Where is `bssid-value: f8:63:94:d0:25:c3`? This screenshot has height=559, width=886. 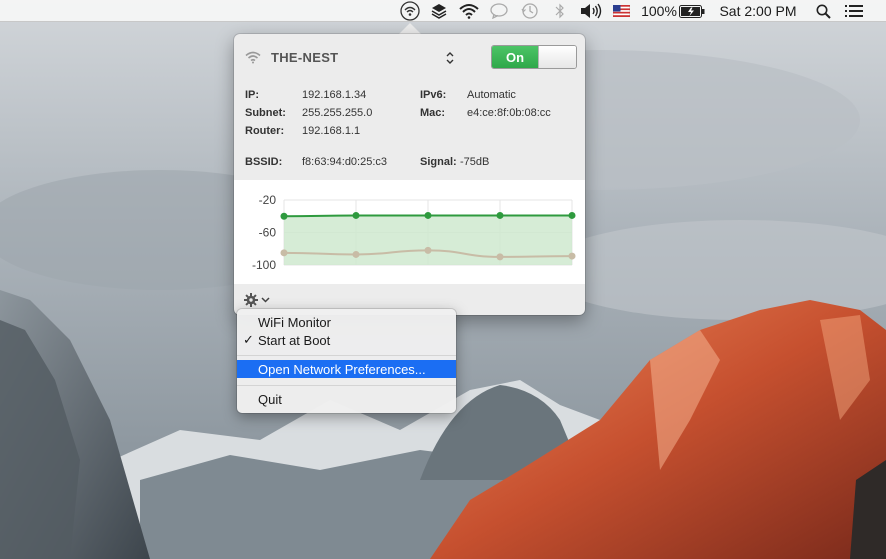
bssid-value: f8:63:94:d0:25:c3 is located at coordinates (345, 162).